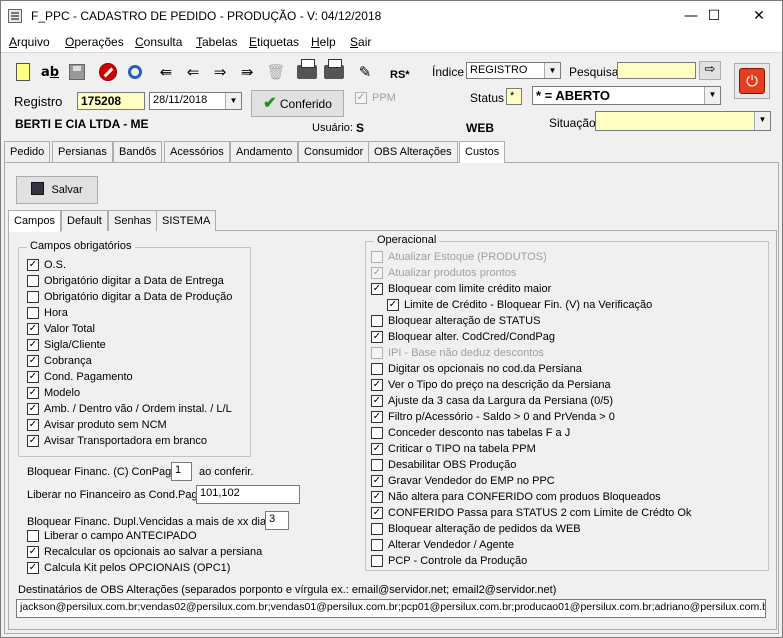 The height and width of the screenshot is (638, 783). Describe the element at coordinates (84, 220) in the screenshot. I see `tab-default: Default` at that location.